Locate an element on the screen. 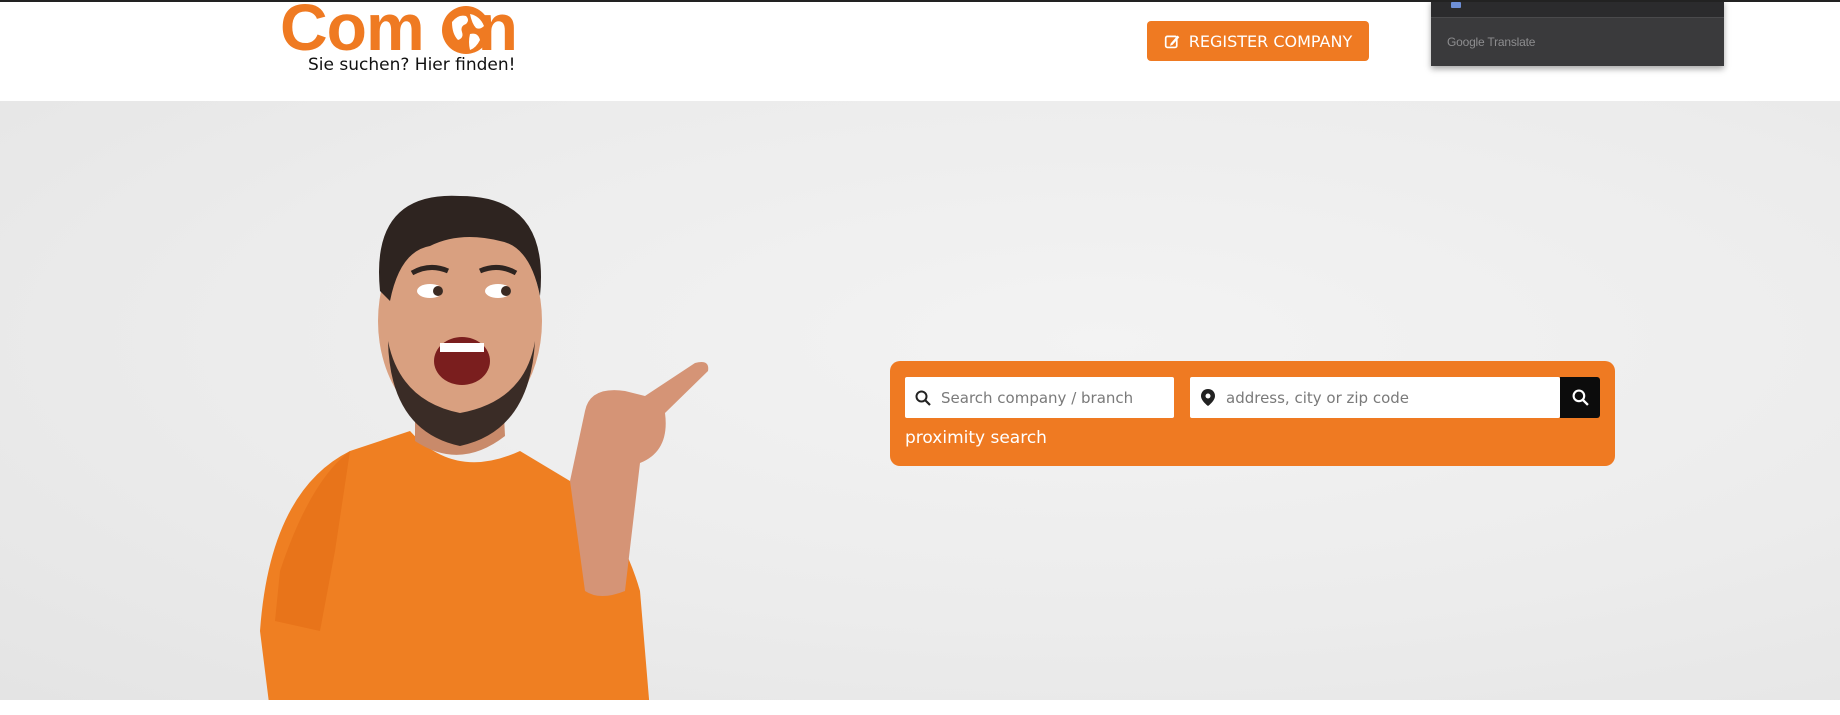  translate-language-bar is located at coordinates (1577, 9).